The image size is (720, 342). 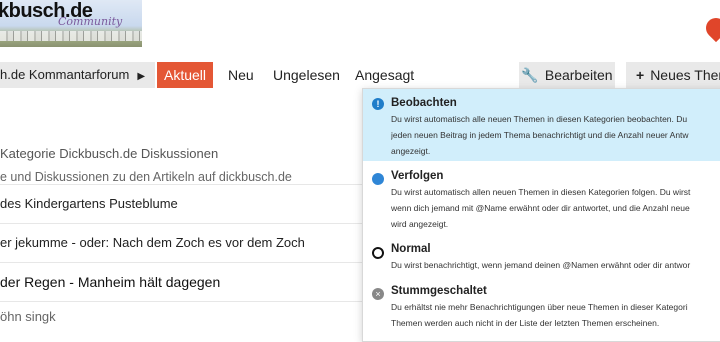 I want to click on wrench-icon: 🔧, so click(x=530, y=75).